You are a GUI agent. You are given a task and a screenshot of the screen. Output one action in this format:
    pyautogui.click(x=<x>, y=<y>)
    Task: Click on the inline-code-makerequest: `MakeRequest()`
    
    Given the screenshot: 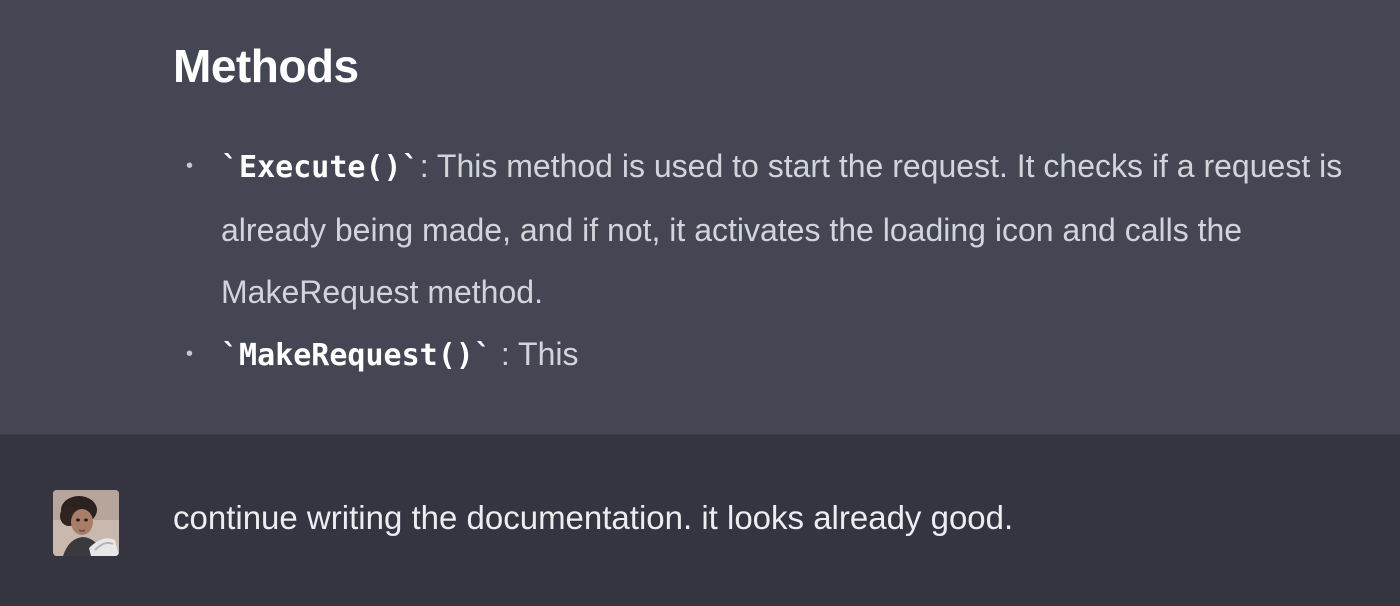 What is the action you would take?
    pyautogui.click(x=356, y=355)
    